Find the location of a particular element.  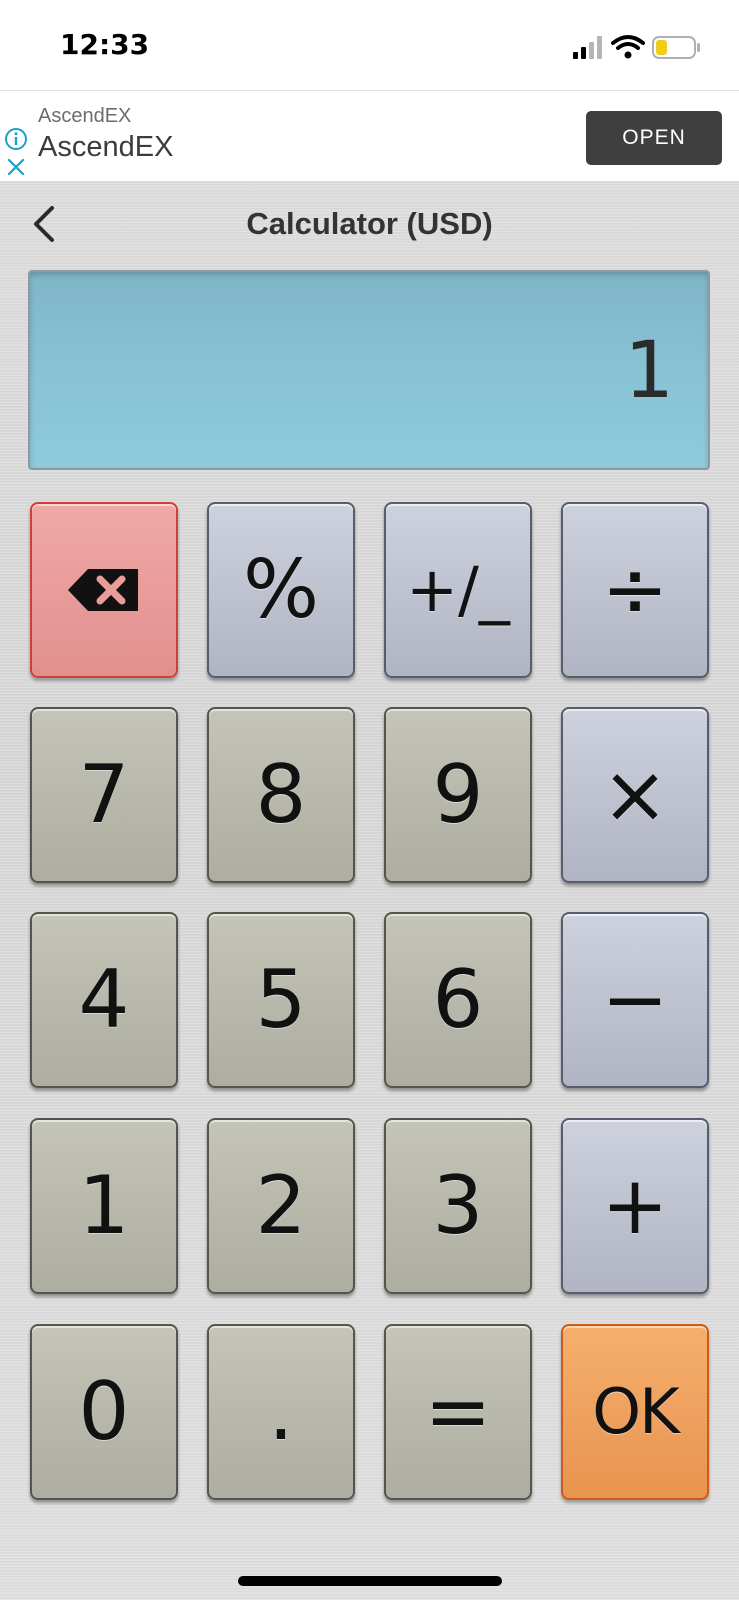

battery-low-icon is located at coordinates (676, 47).